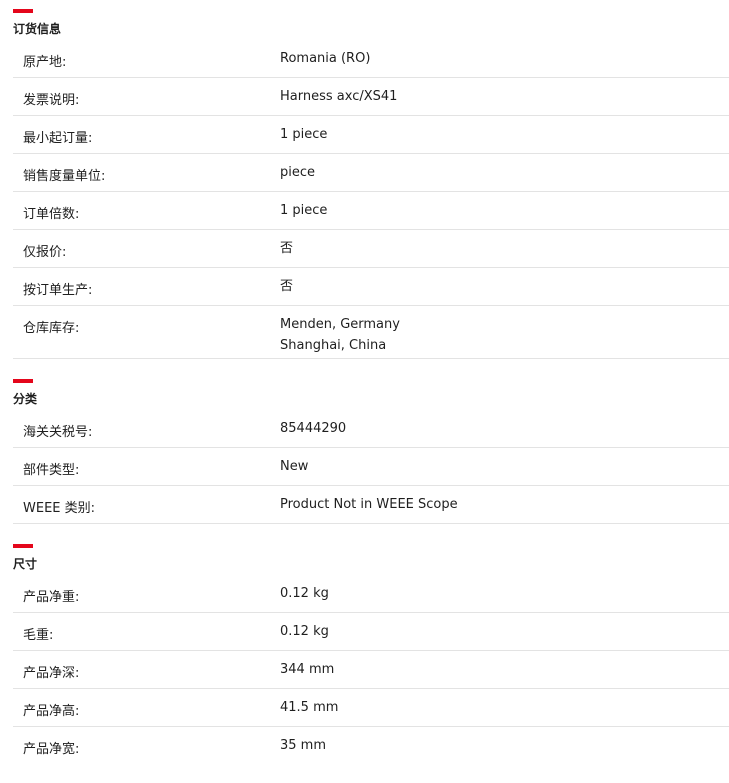 This screenshot has width=729, height=783. Describe the element at coordinates (64, 176) in the screenshot. I see `row-label: 销售度量单位:` at that location.